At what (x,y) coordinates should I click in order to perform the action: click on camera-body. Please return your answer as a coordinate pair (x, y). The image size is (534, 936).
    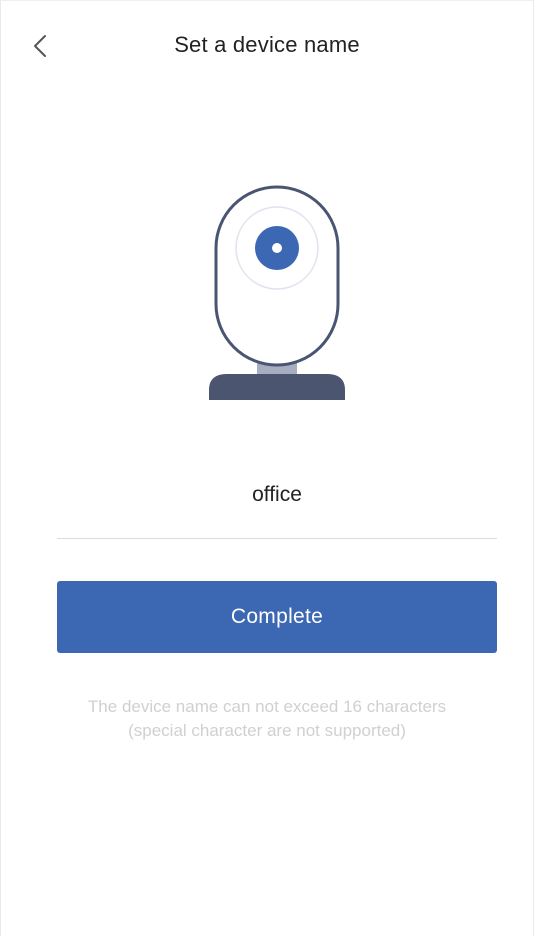
    Looking at the image, I should click on (277, 276).